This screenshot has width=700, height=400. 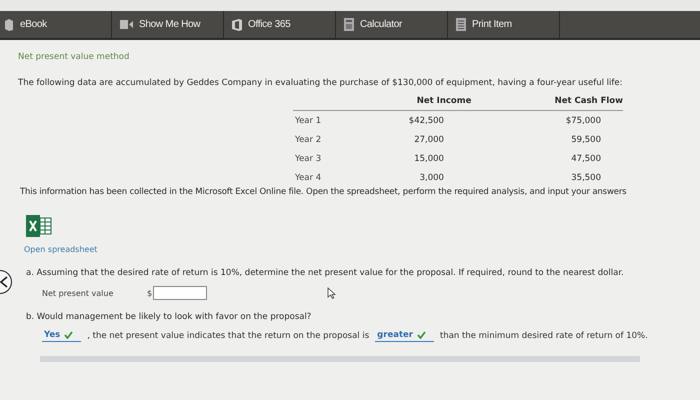 What do you see at coordinates (149, 293) in the screenshot?
I see `currency-symbol: $` at bounding box center [149, 293].